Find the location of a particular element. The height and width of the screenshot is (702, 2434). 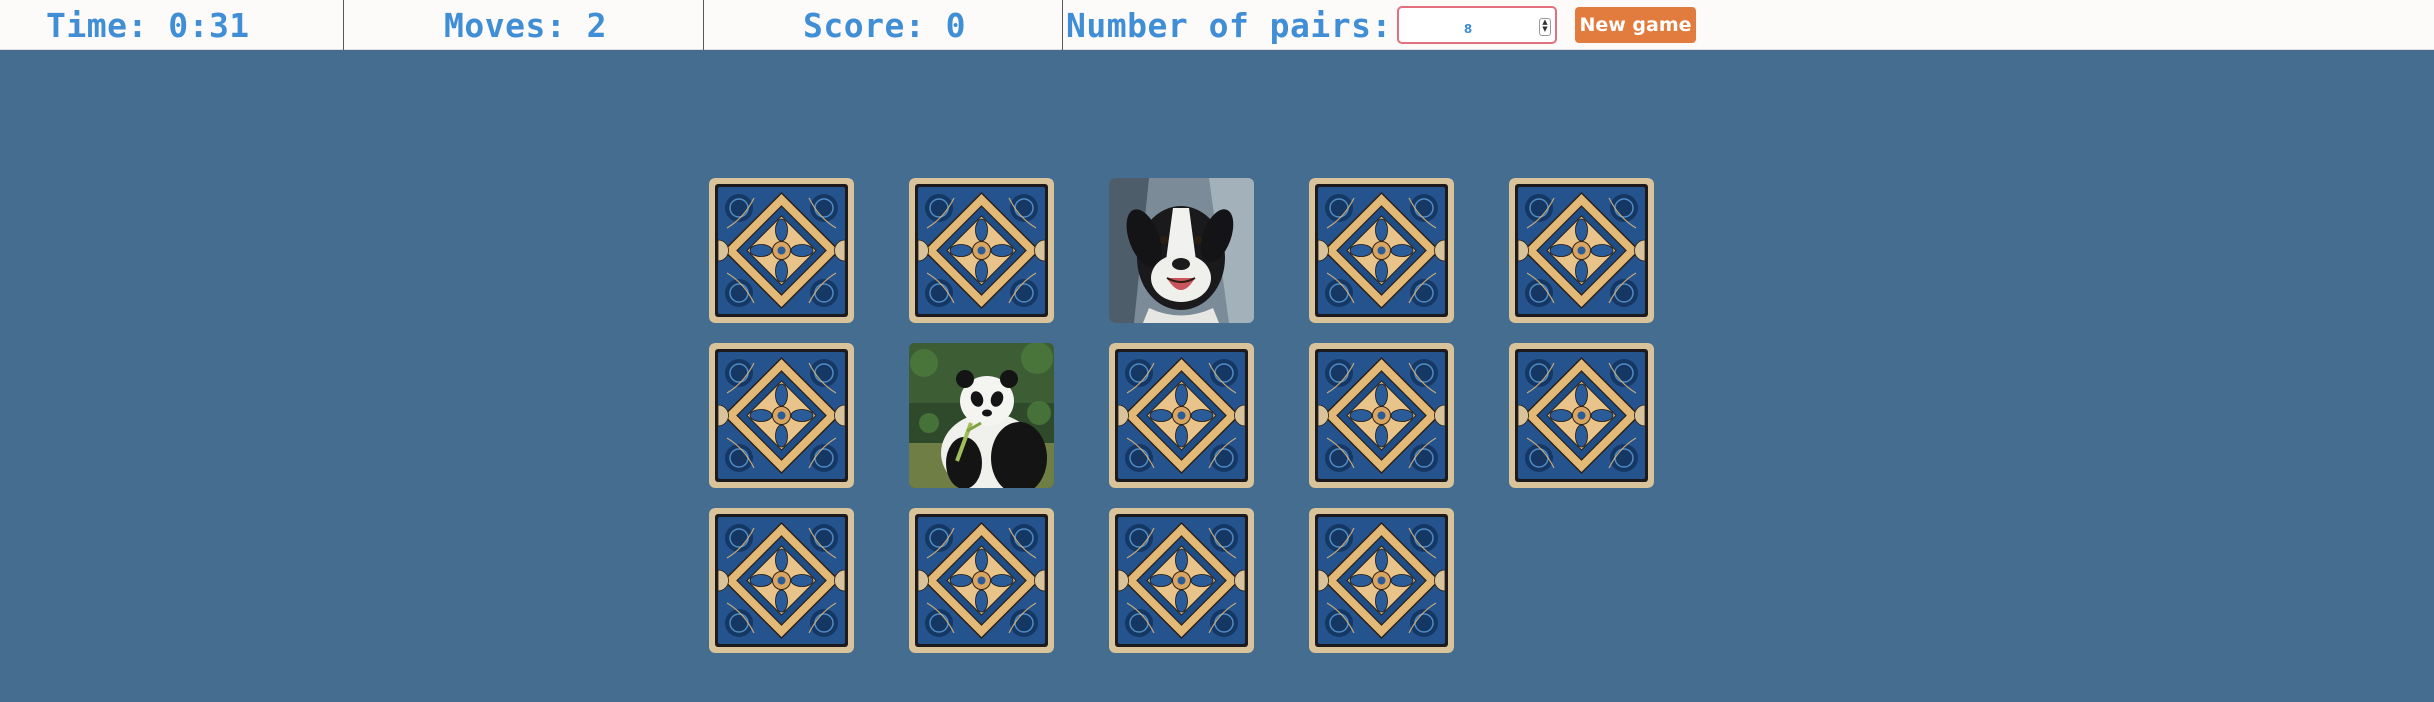

number-spinner-icon: ▲ ▼ is located at coordinates (1545, 27).